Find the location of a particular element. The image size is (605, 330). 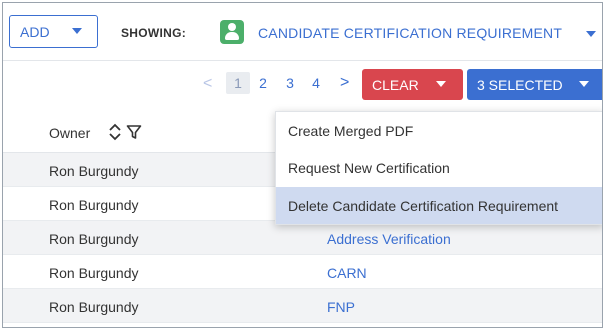

showing-label: SHOWING: is located at coordinates (154, 33).